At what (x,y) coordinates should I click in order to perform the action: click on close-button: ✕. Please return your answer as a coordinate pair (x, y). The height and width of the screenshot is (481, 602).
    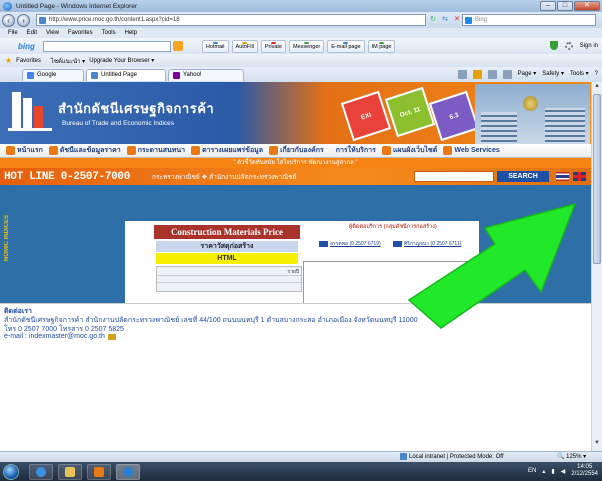
    Looking at the image, I should click on (587, 6).